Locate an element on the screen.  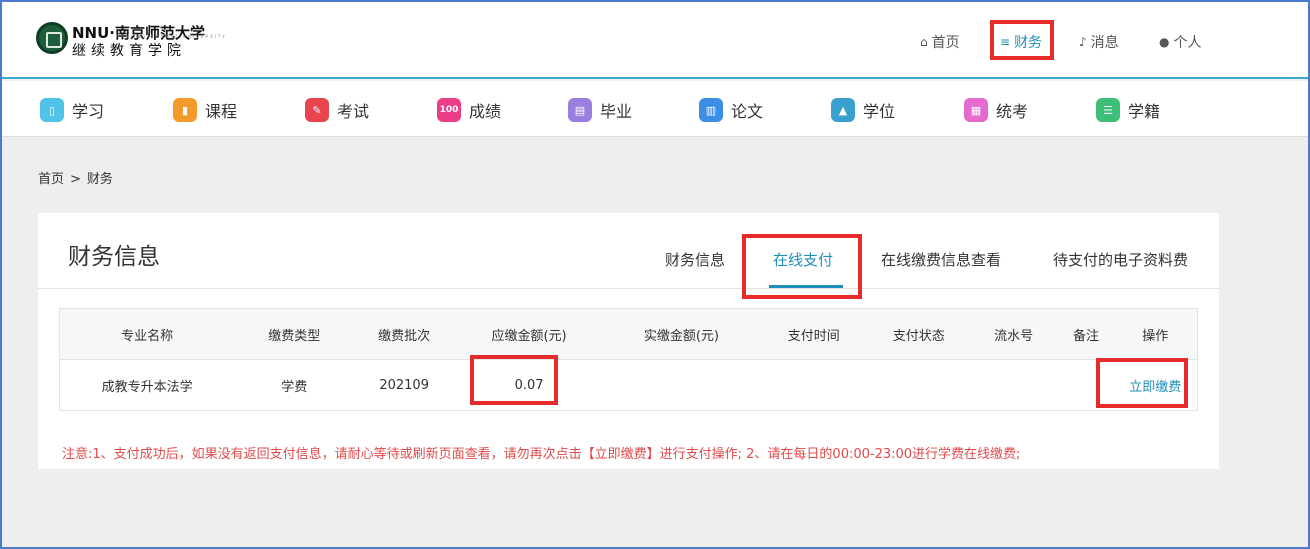
nav-item-course: ▮ 课程 is located at coordinates (205, 110).